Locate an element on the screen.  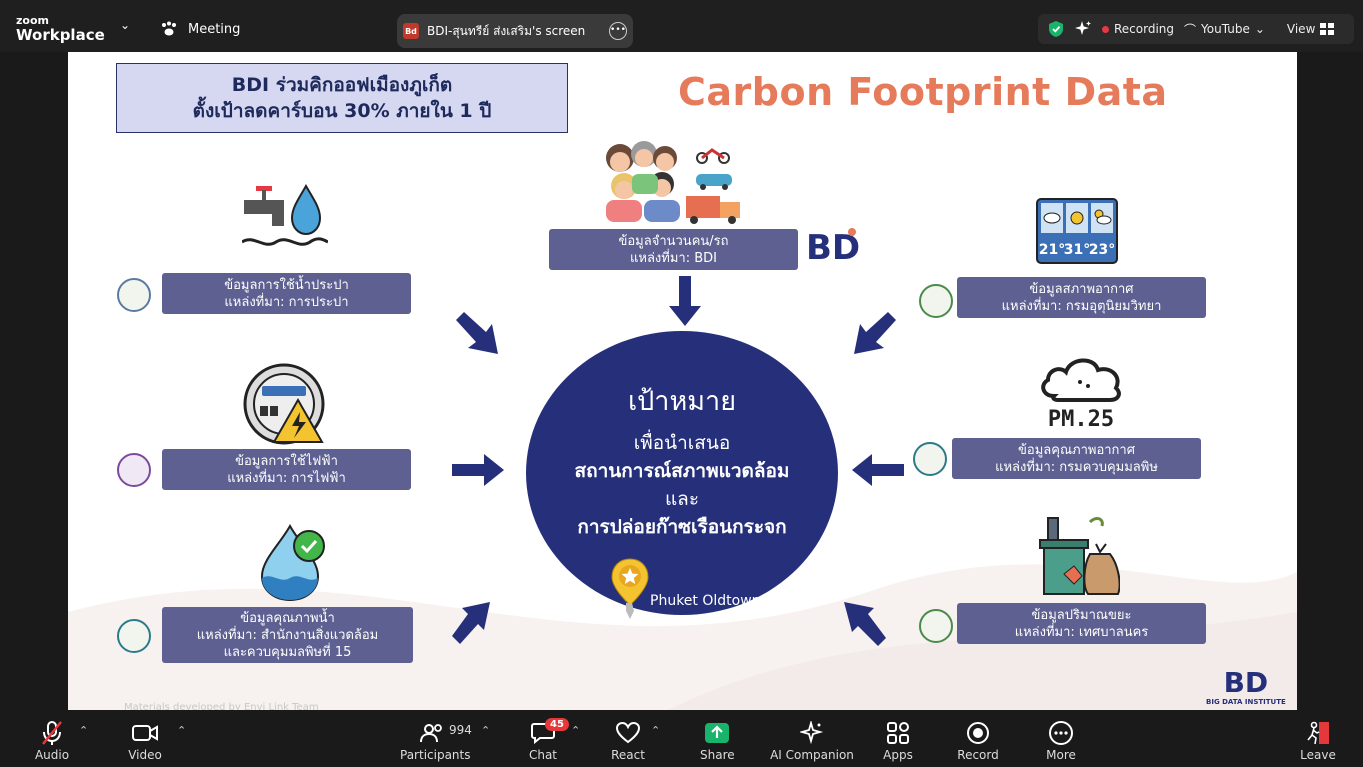
apps-button: Apps is located at coordinates (898, 741).